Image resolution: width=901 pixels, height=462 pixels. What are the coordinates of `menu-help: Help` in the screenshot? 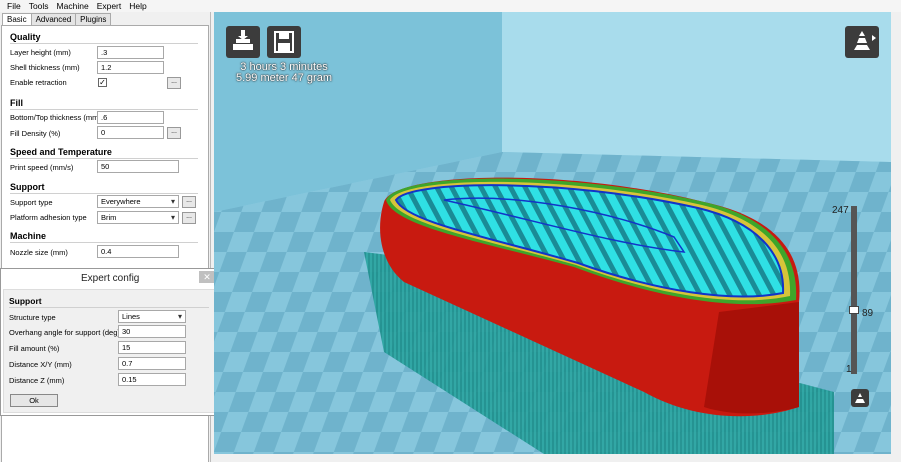 It's located at (137, 6).